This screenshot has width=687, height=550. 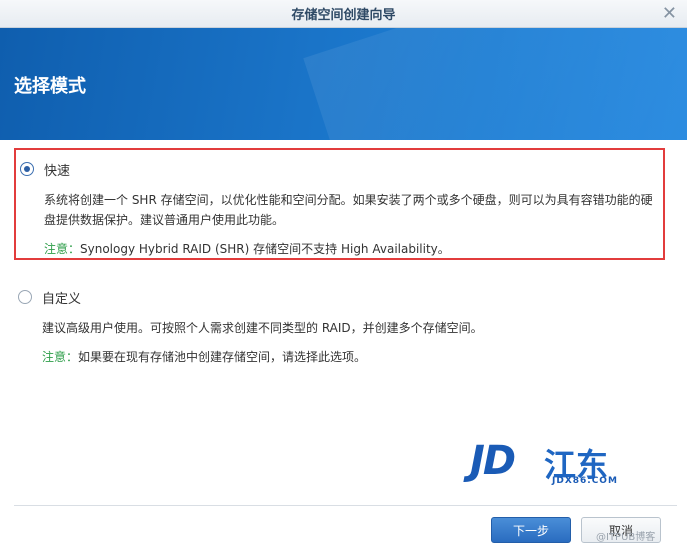 I want to click on option-label: 自定义, so click(x=61, y=297).